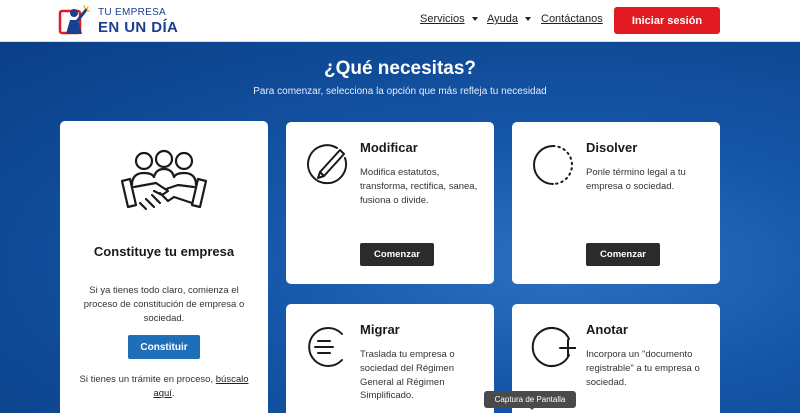 This screenshot has height=413, width=800. I want to click on tooltip-arrow, so click(532, 408).